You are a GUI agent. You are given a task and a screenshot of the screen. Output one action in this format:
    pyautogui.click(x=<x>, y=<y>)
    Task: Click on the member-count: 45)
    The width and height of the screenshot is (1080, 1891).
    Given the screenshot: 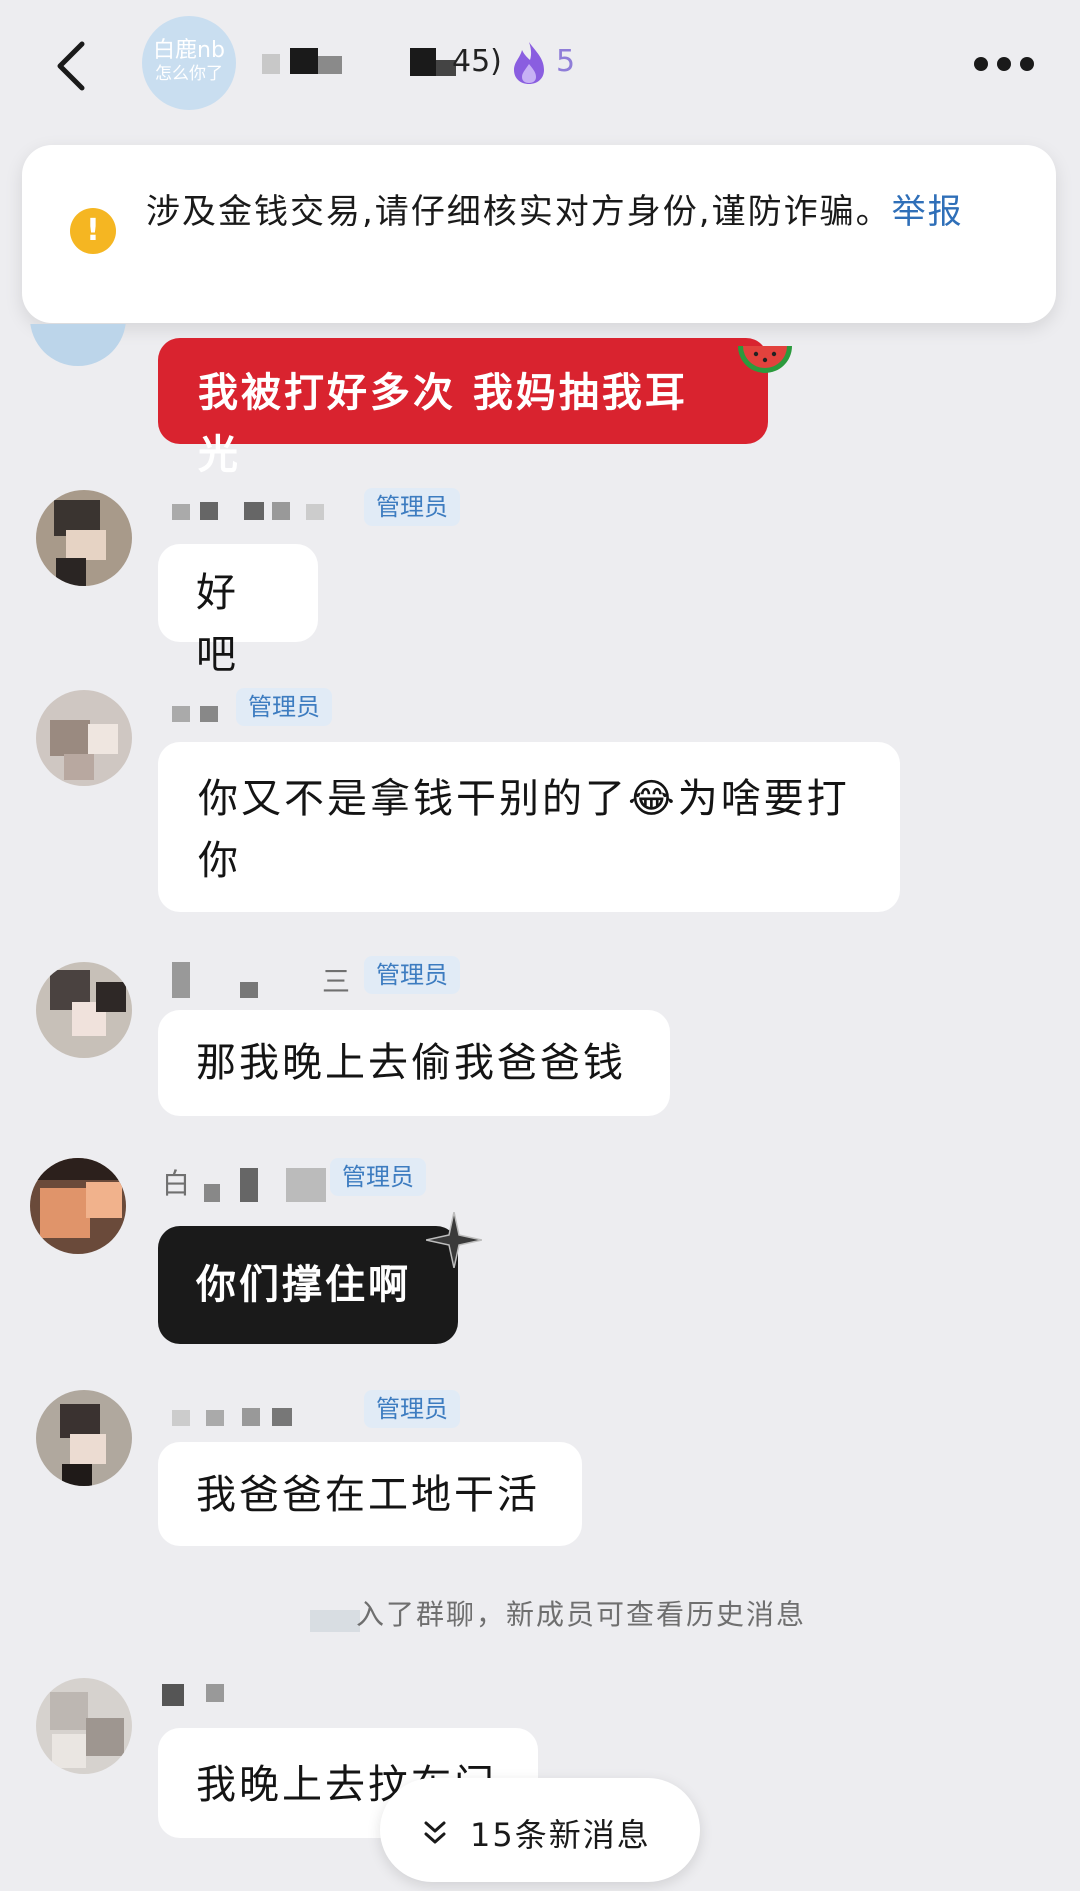 What is the action you would take?
    pyautogui.click(x=477, y=61)
    